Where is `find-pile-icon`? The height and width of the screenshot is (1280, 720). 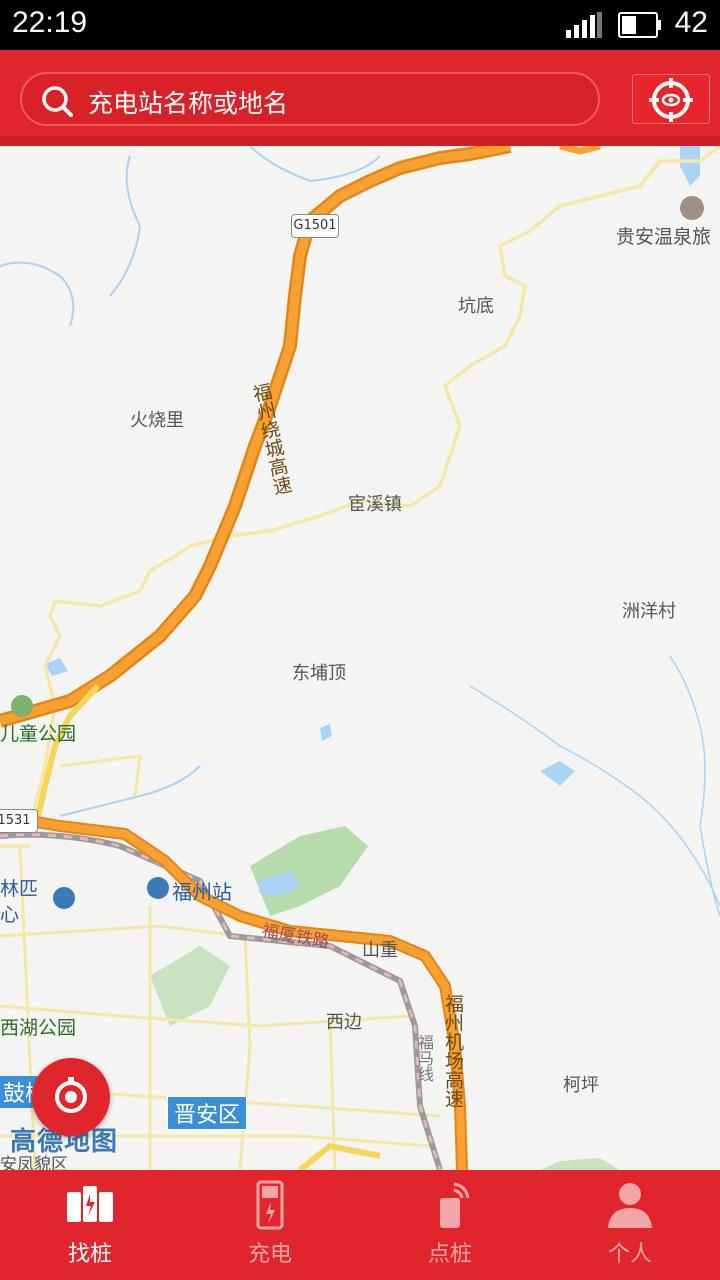 find-pile-icon is located at coordinates (90, 1204).